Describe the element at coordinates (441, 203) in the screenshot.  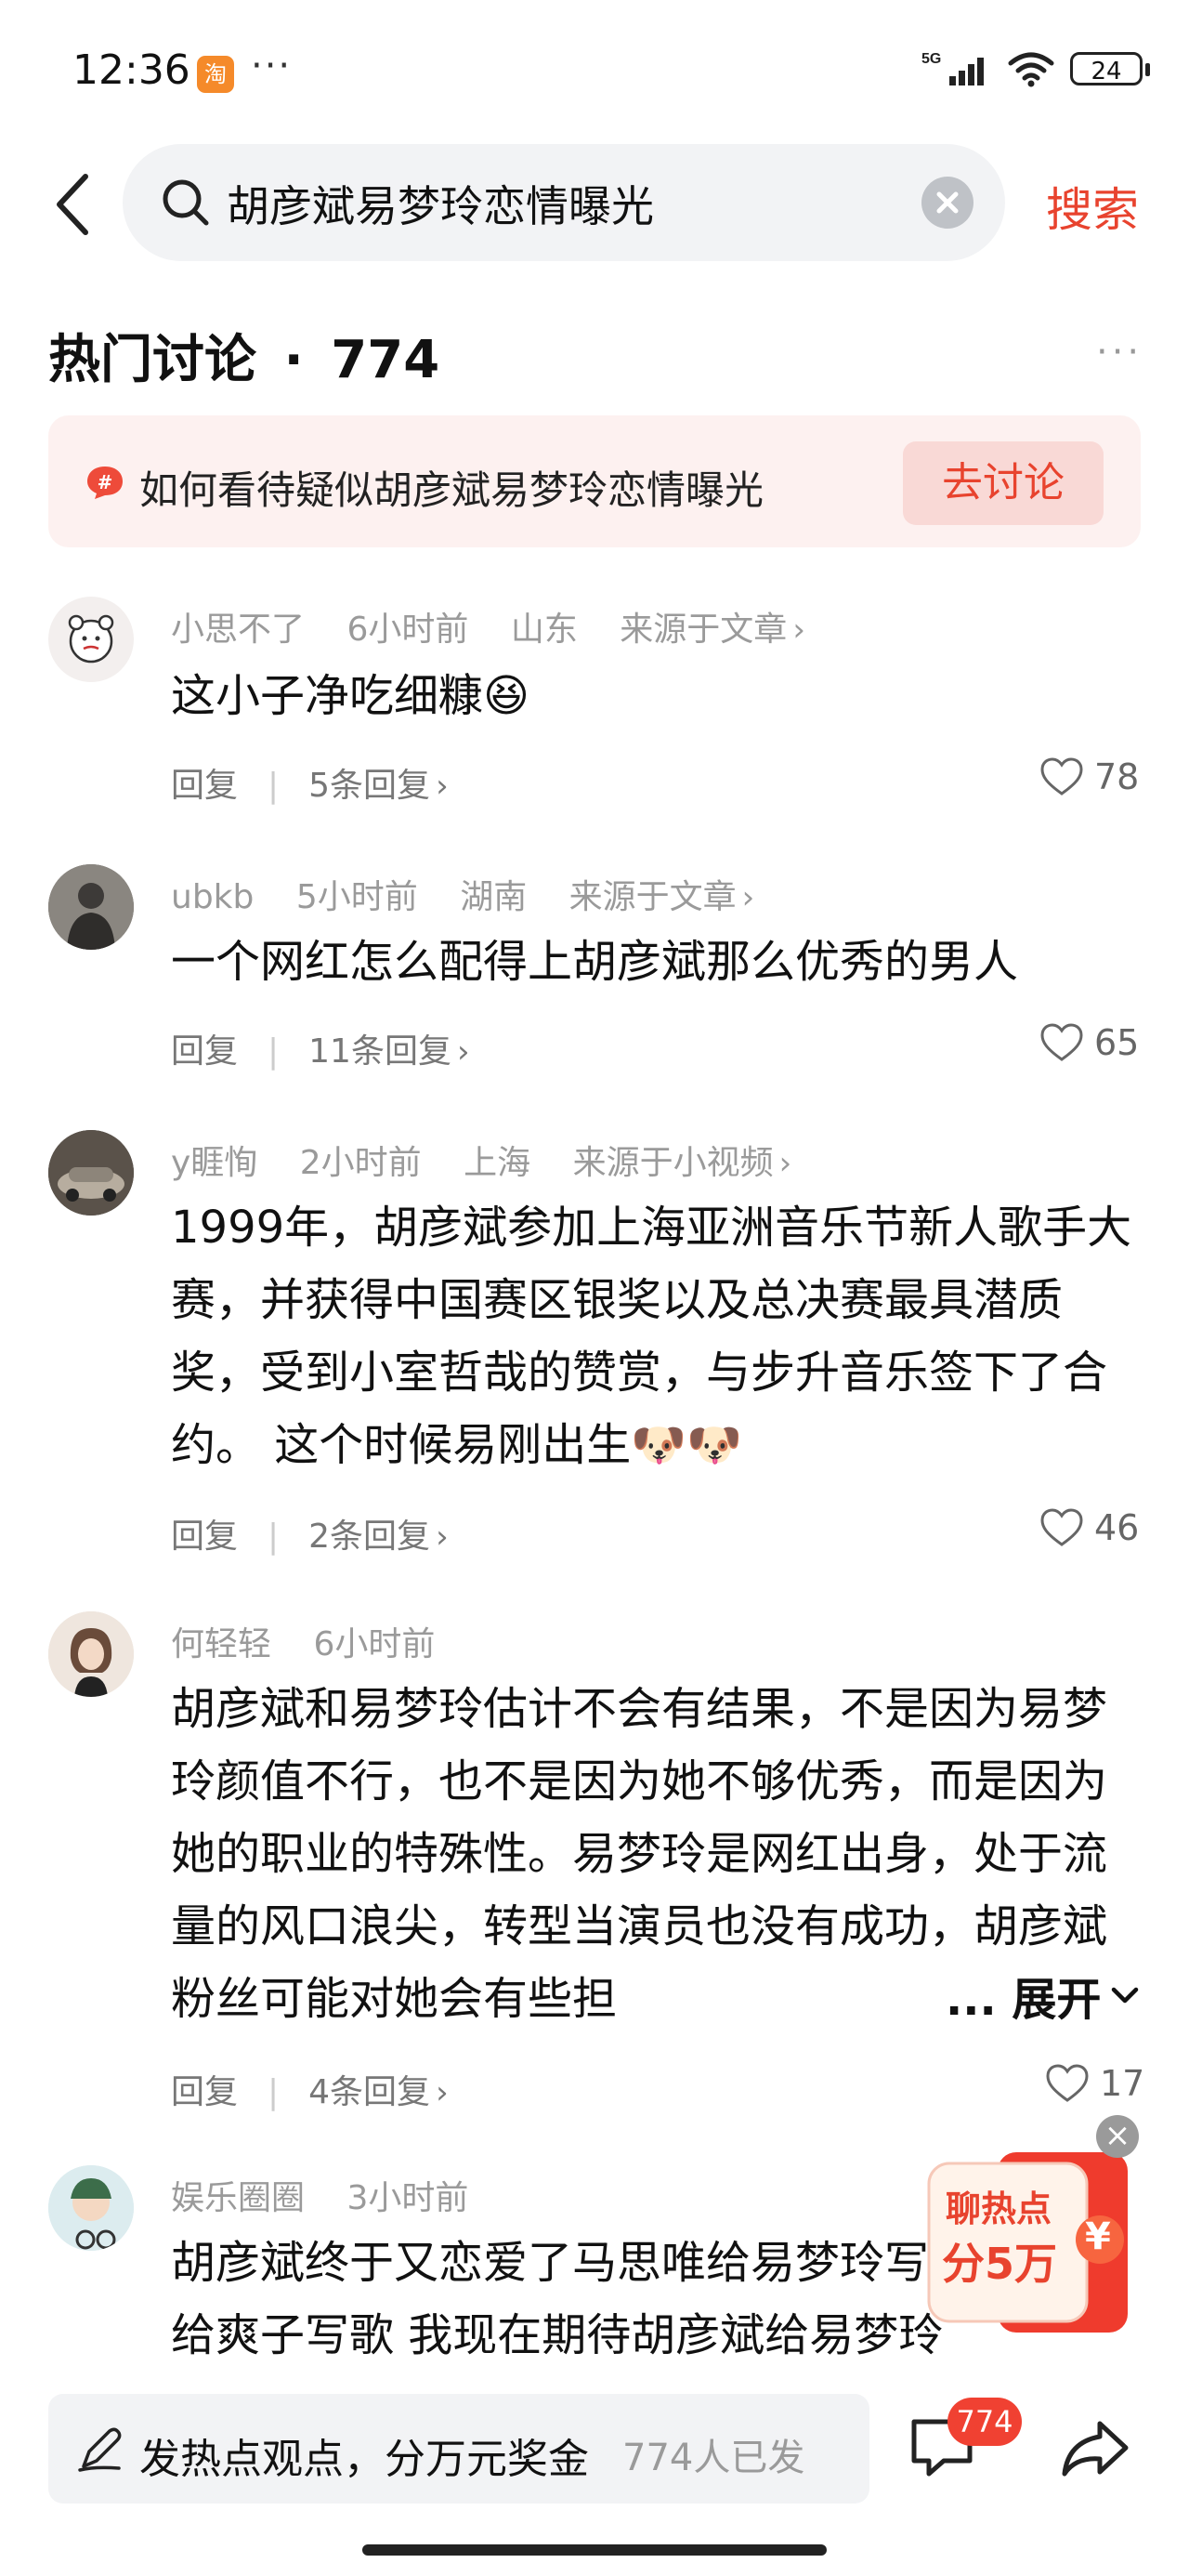
I see `search-query-text: 胡彦斌易梦玲恋情曝光` at that location.